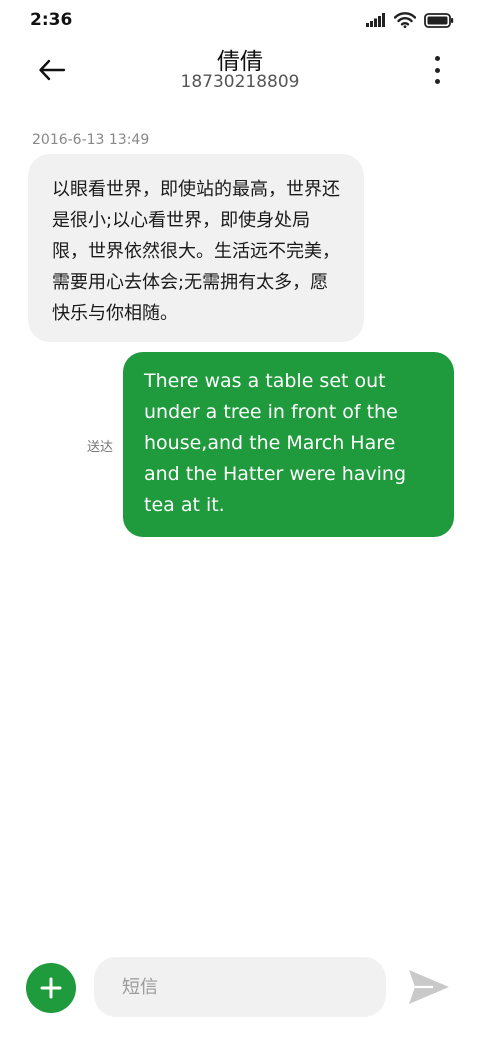  I want to click on message-input, so click(240, 987).